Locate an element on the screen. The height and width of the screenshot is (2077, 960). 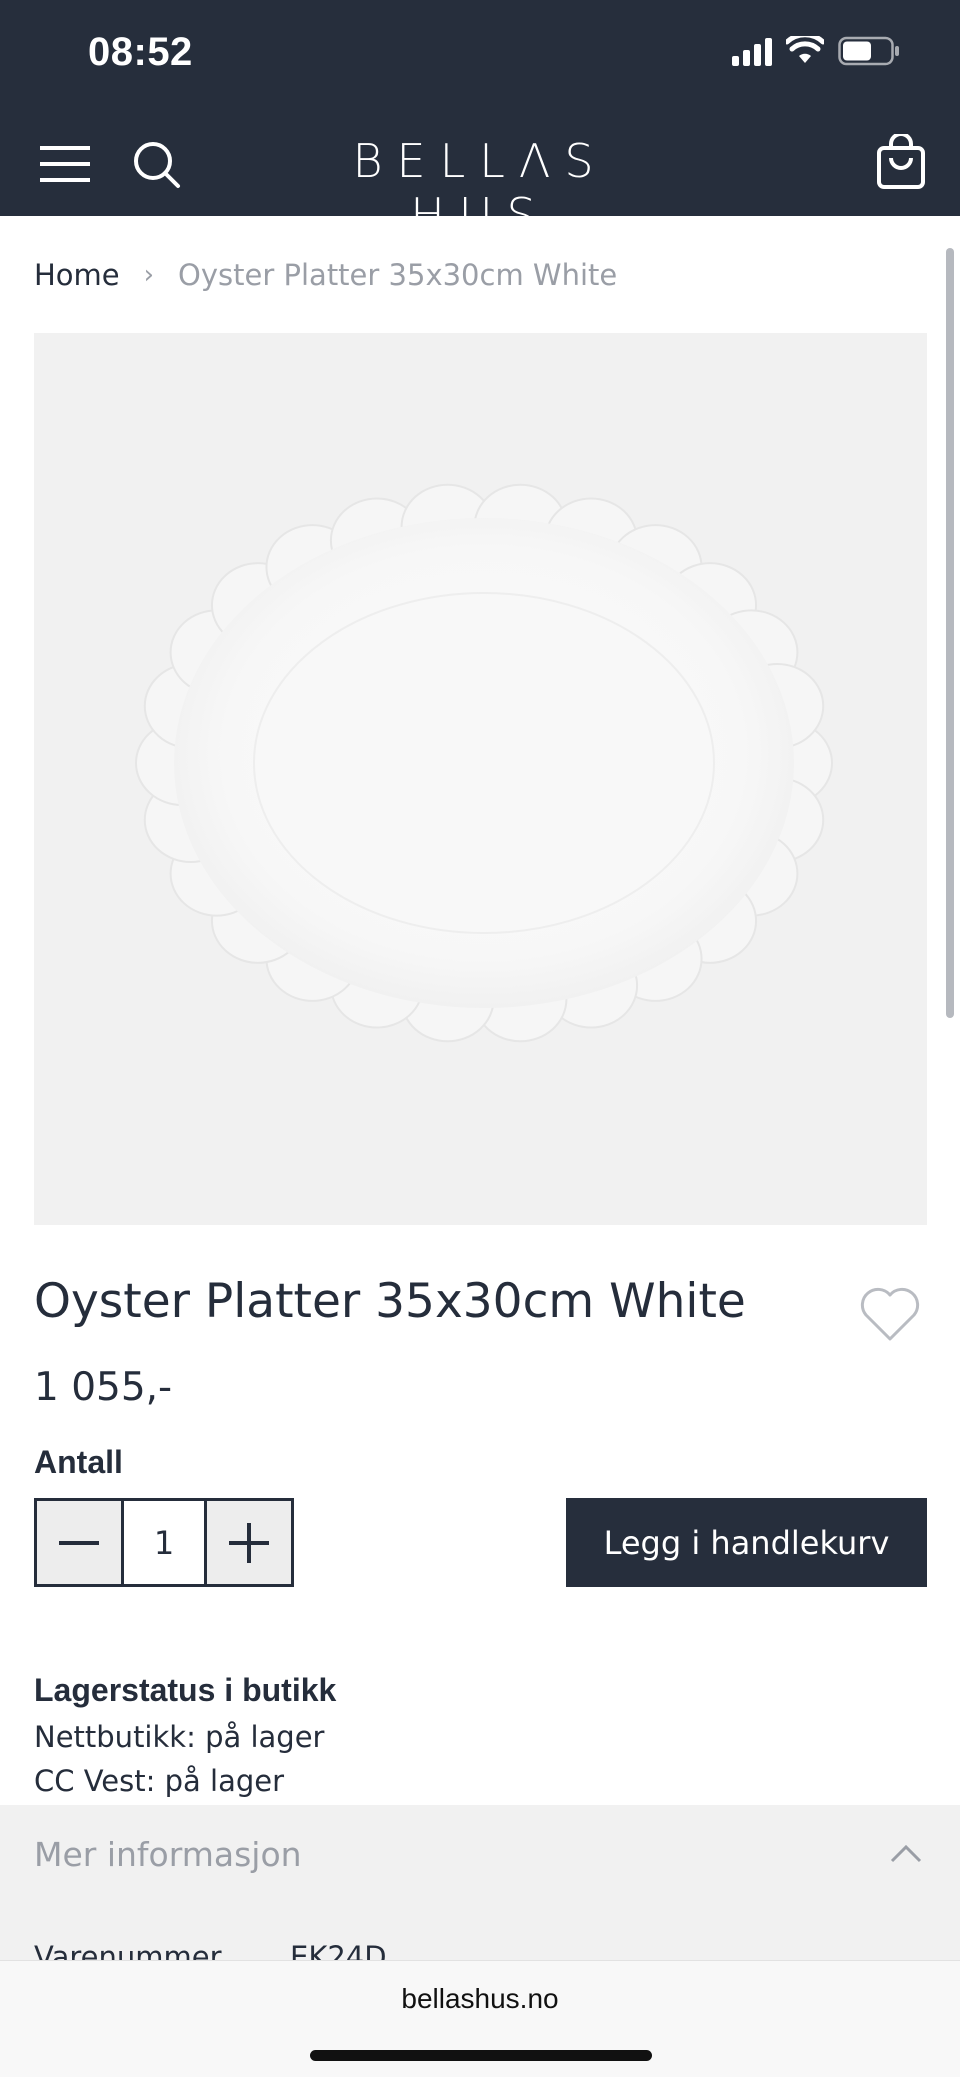
brand-logo: BELLΛS HUS is located at coordinates (480, 188).